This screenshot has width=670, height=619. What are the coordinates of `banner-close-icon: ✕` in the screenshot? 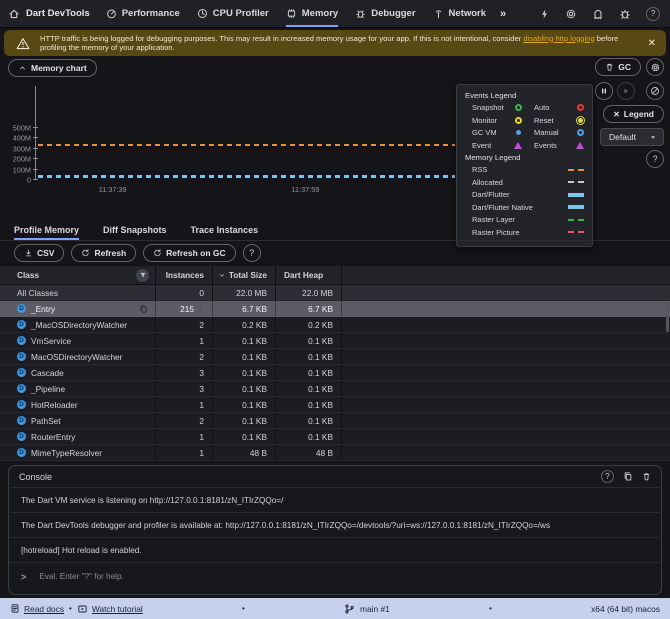 It's located at (652, 43).